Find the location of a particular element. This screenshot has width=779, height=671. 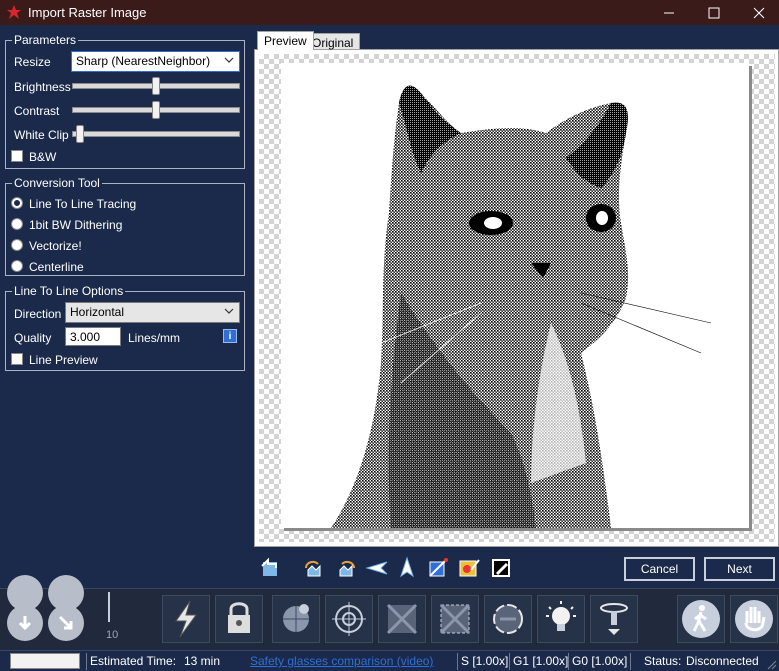

rotate-right-icon is located at coordinates (346, 568).